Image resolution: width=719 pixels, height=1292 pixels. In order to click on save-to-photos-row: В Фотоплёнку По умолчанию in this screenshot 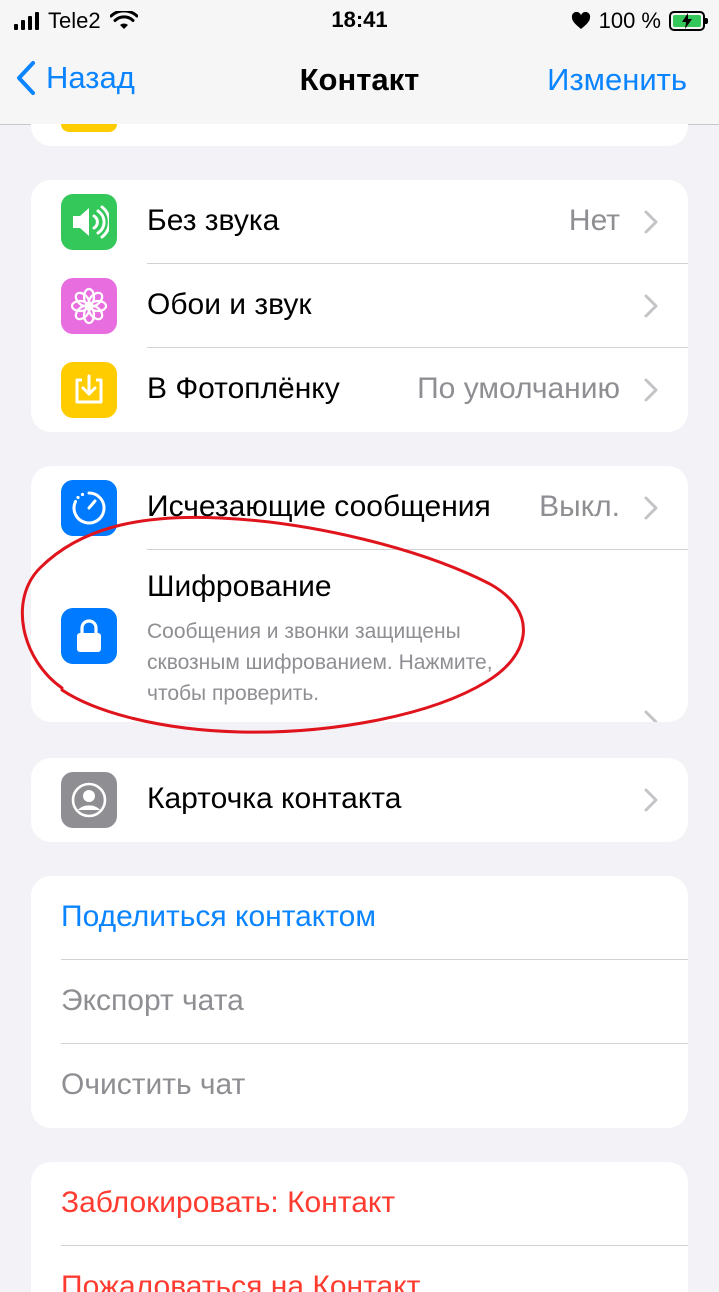, I will do `click(359, 390)`.